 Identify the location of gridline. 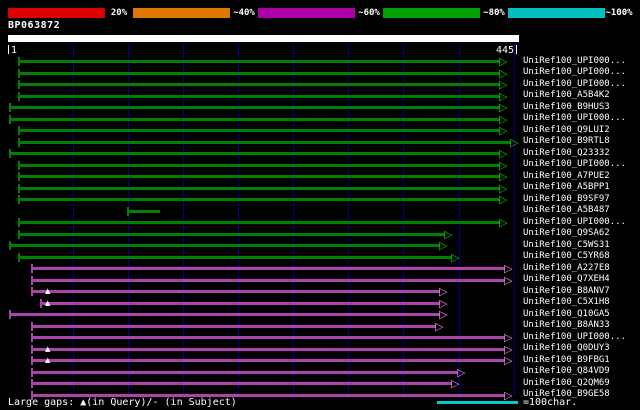
(514, 220).